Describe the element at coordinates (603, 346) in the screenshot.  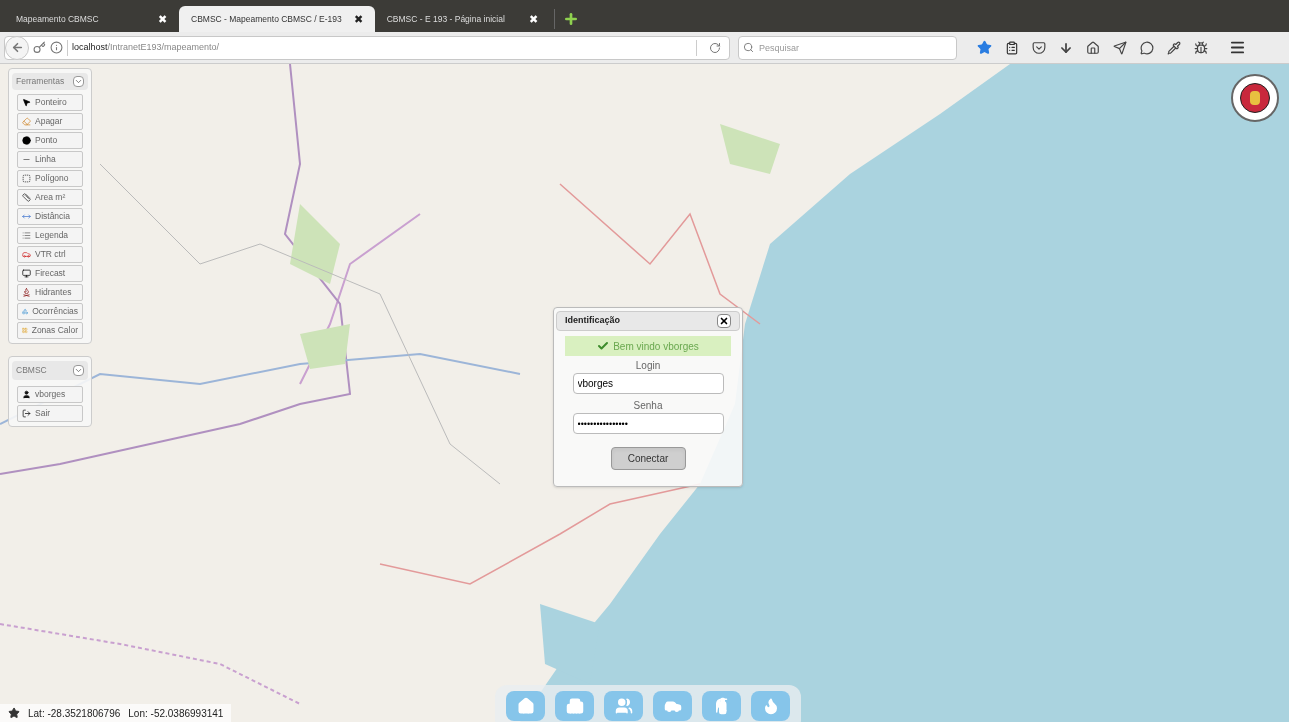
I see `check-icon` at that location.